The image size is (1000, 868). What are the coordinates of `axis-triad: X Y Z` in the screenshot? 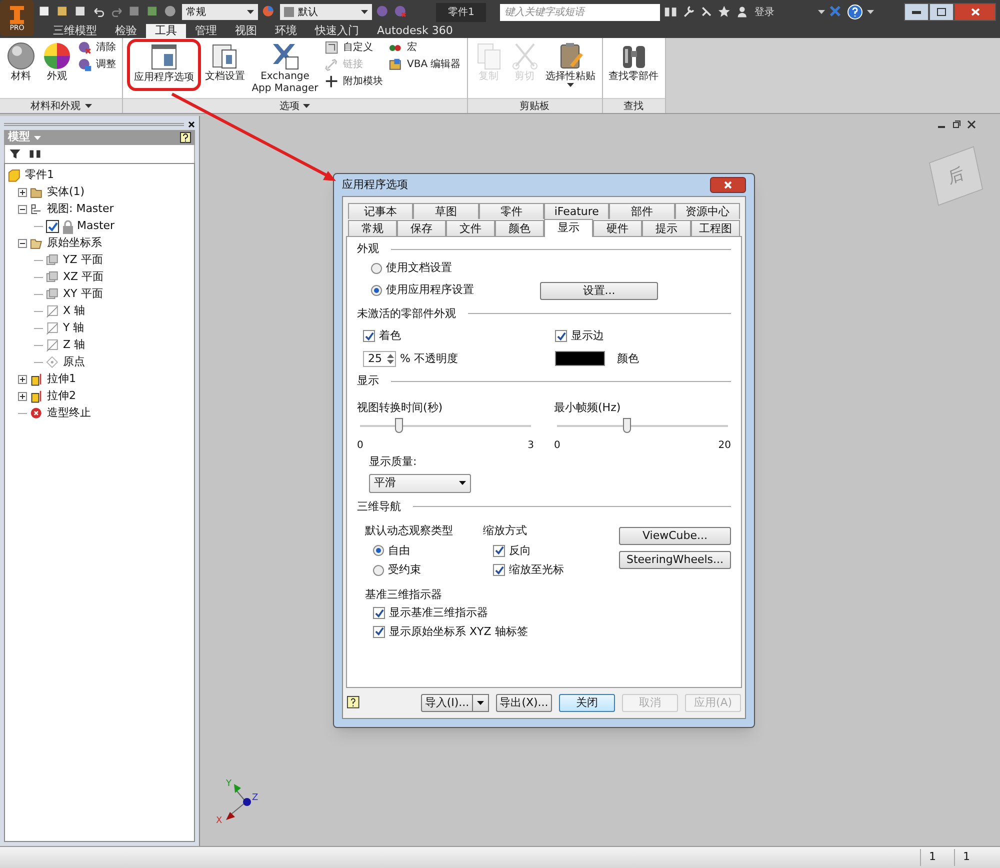 It's located at (238, 803).